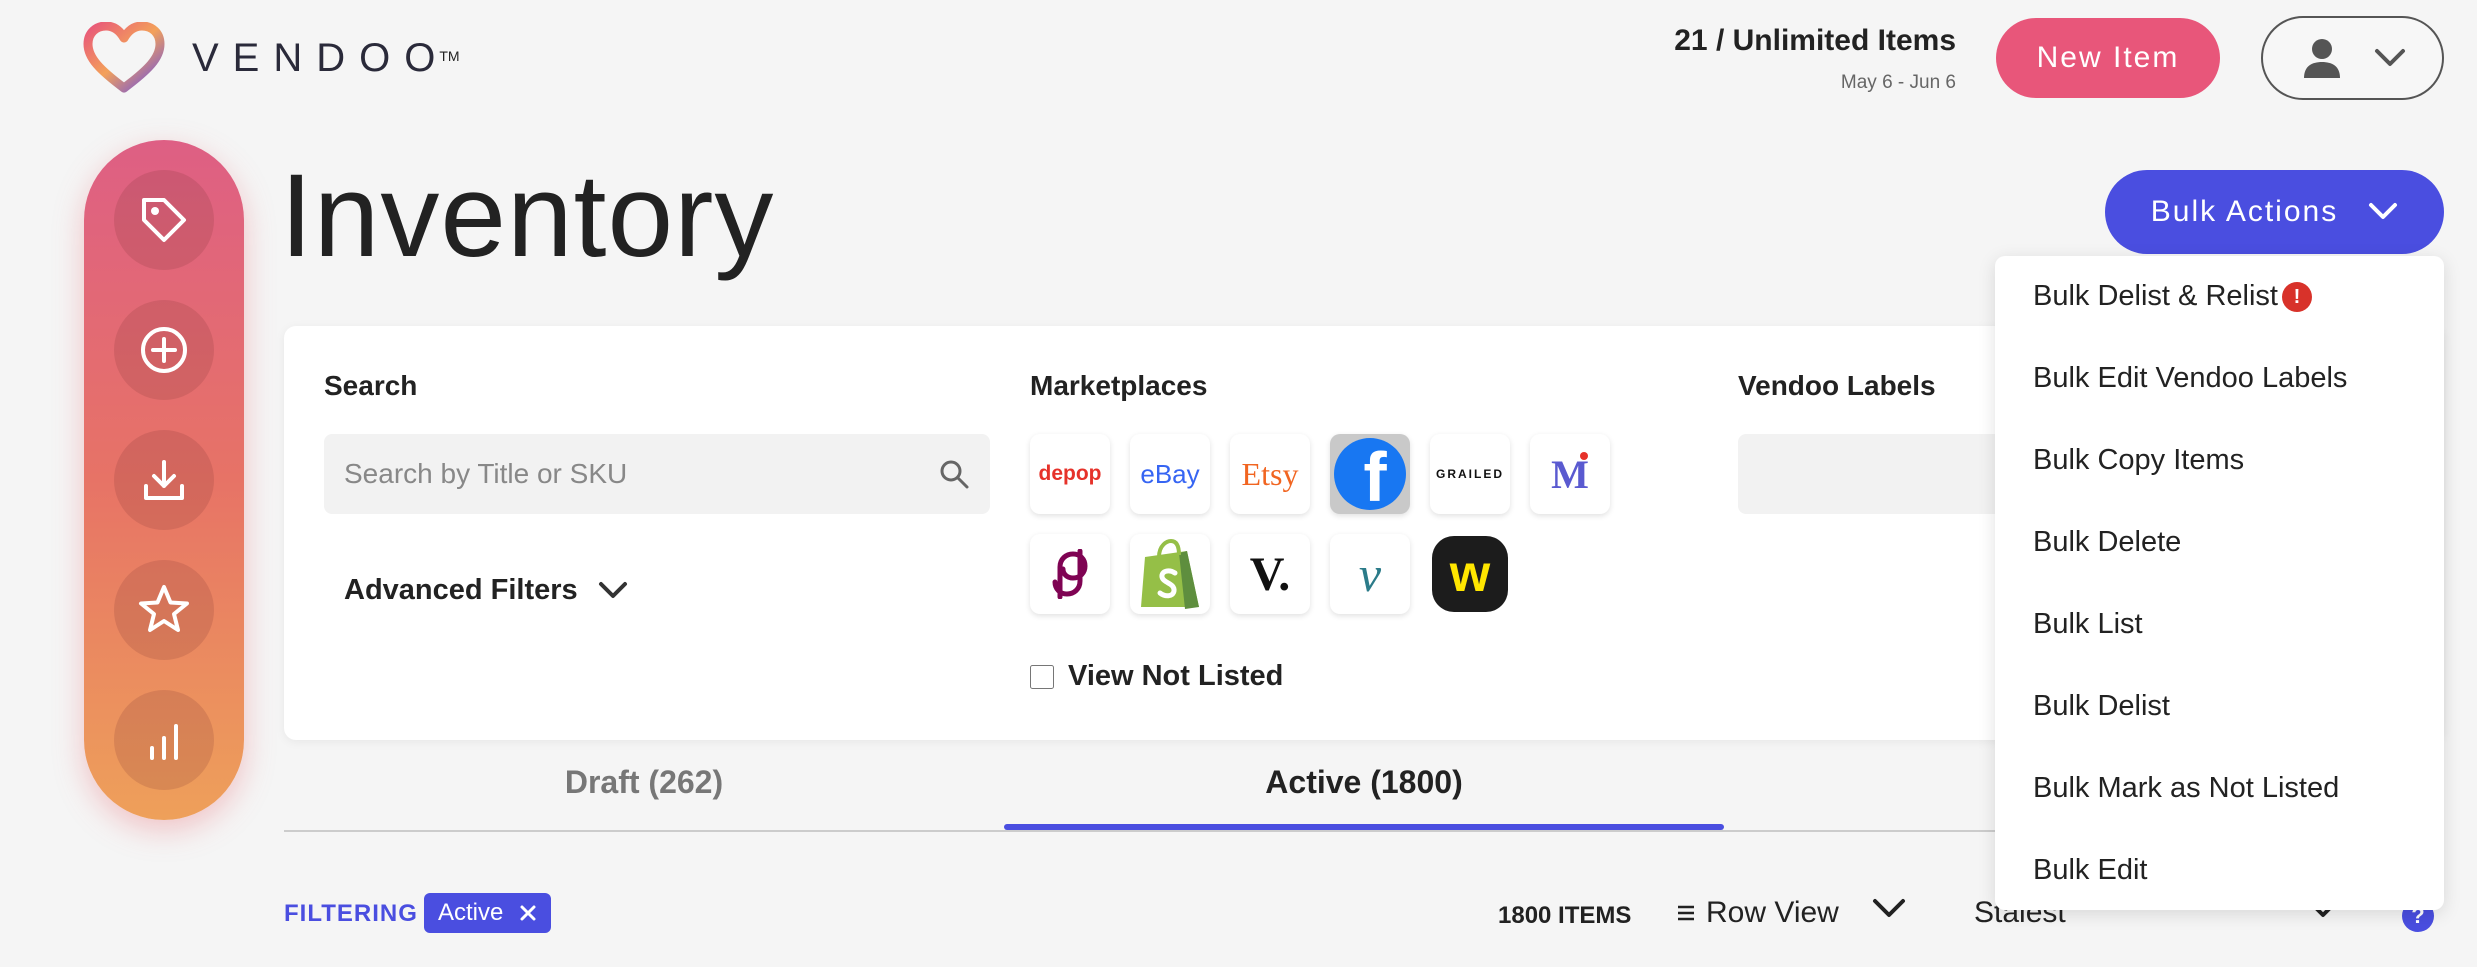 The width and height of the screenshot is (2477, 967). Describe the element at coordinates (2090, 870) in the screenshot. I see `menu-item-bulk-edit: Bulk Edit` at that location.